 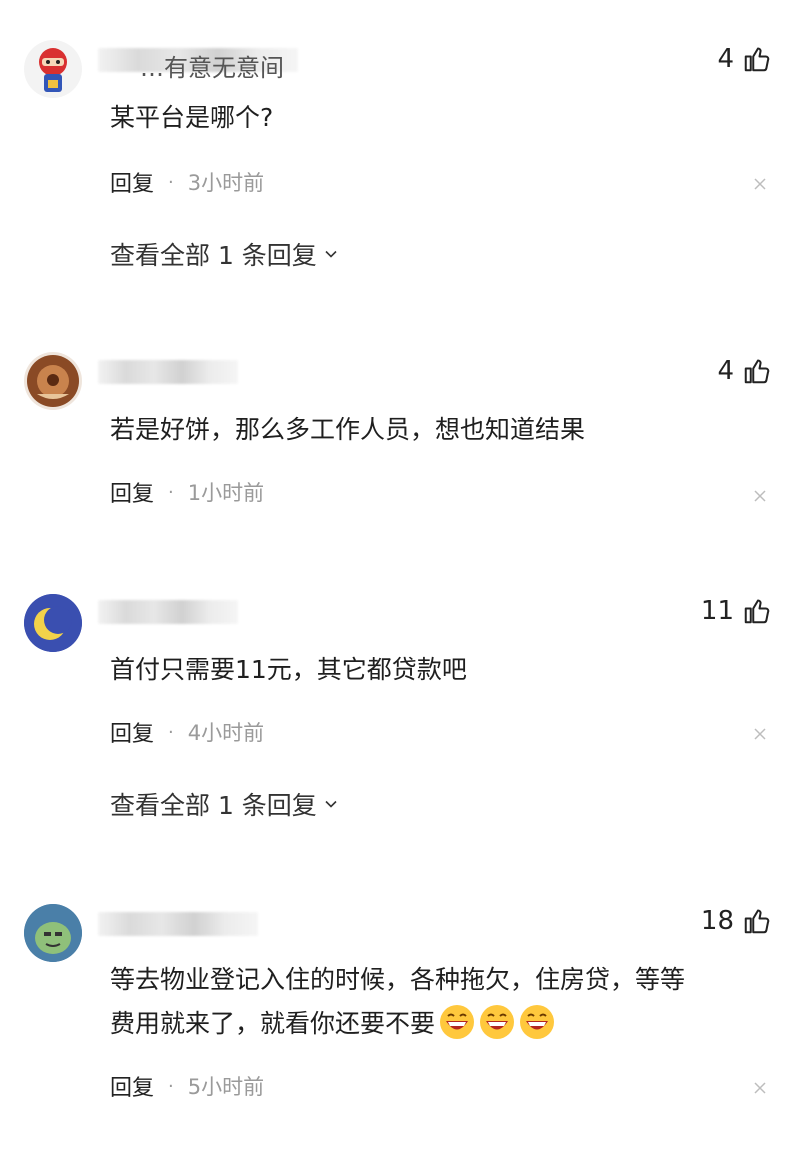 I want to click on comment-text: 首付只需要11元，其它都贷款吧, so click(x=288, y=669).